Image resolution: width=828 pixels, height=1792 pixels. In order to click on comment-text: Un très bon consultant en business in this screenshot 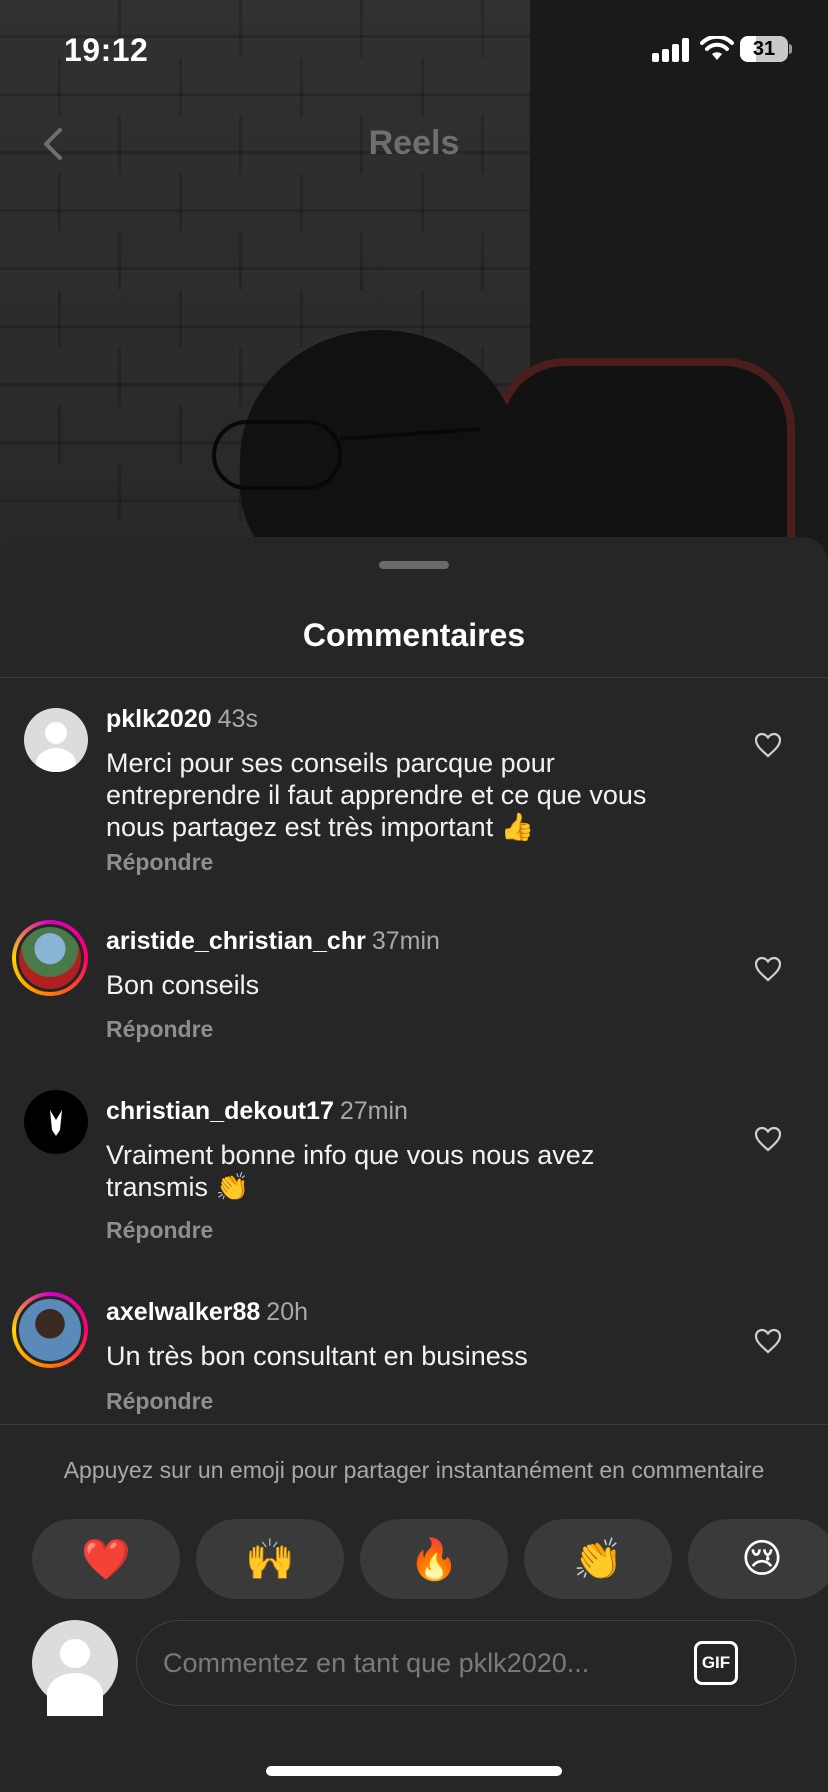, I will do `click(317, 1356)`.